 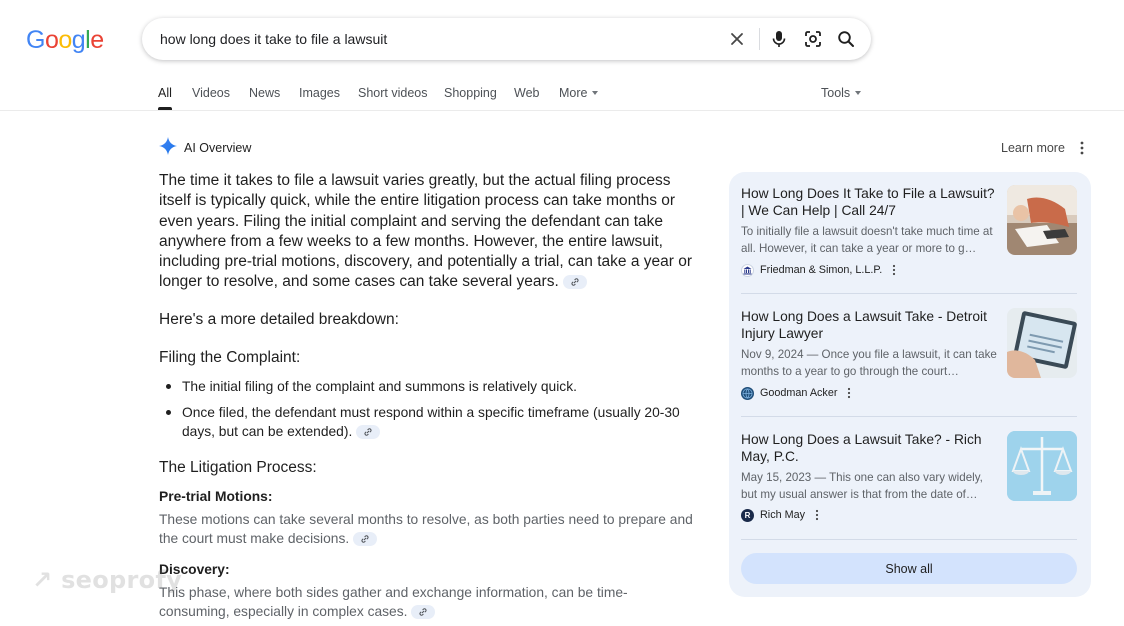 I want to click on source-name: Goodman Acker, so click(x=799, y=393).